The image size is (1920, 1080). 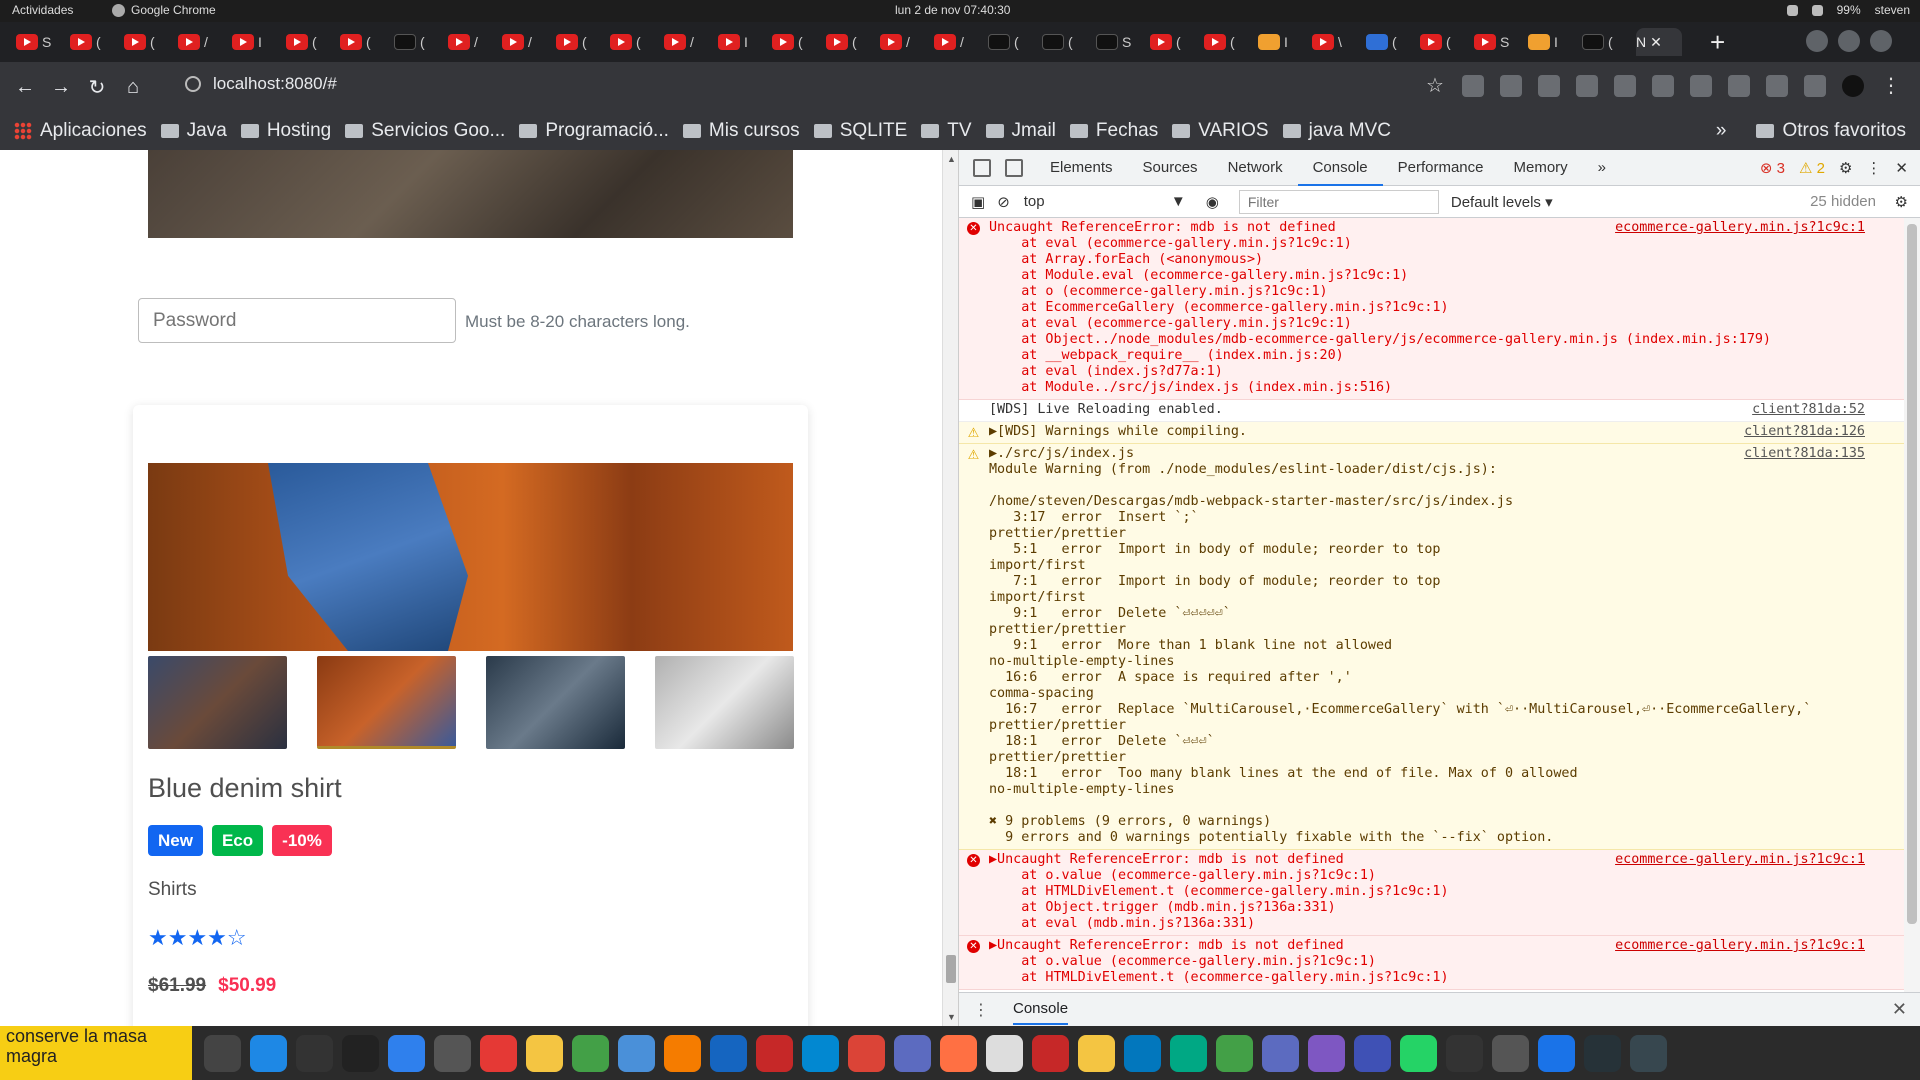 What do you see at coordinates (61, 87) in the screenshot?
I see `forward-icon: →` at bounding box center [61, 87].